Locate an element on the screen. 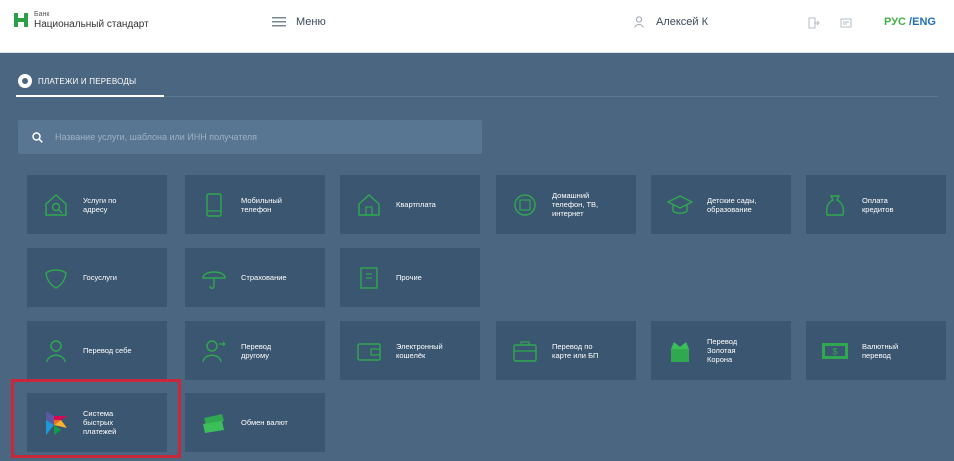 The height and width of the screenshot is (461, 954). money-bag-icon is located at coordinates (835, 205).